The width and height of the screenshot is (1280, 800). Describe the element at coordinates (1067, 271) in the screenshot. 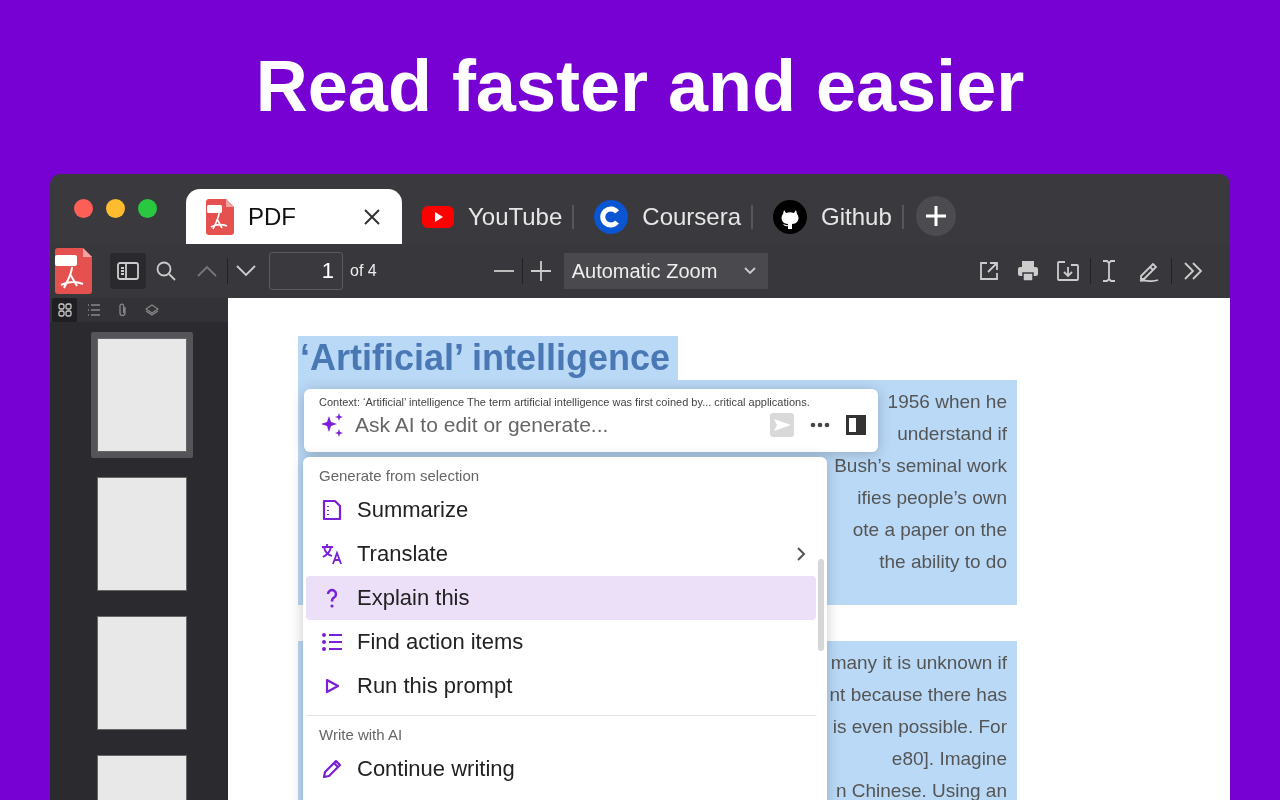

I see `download-icon` at that location.